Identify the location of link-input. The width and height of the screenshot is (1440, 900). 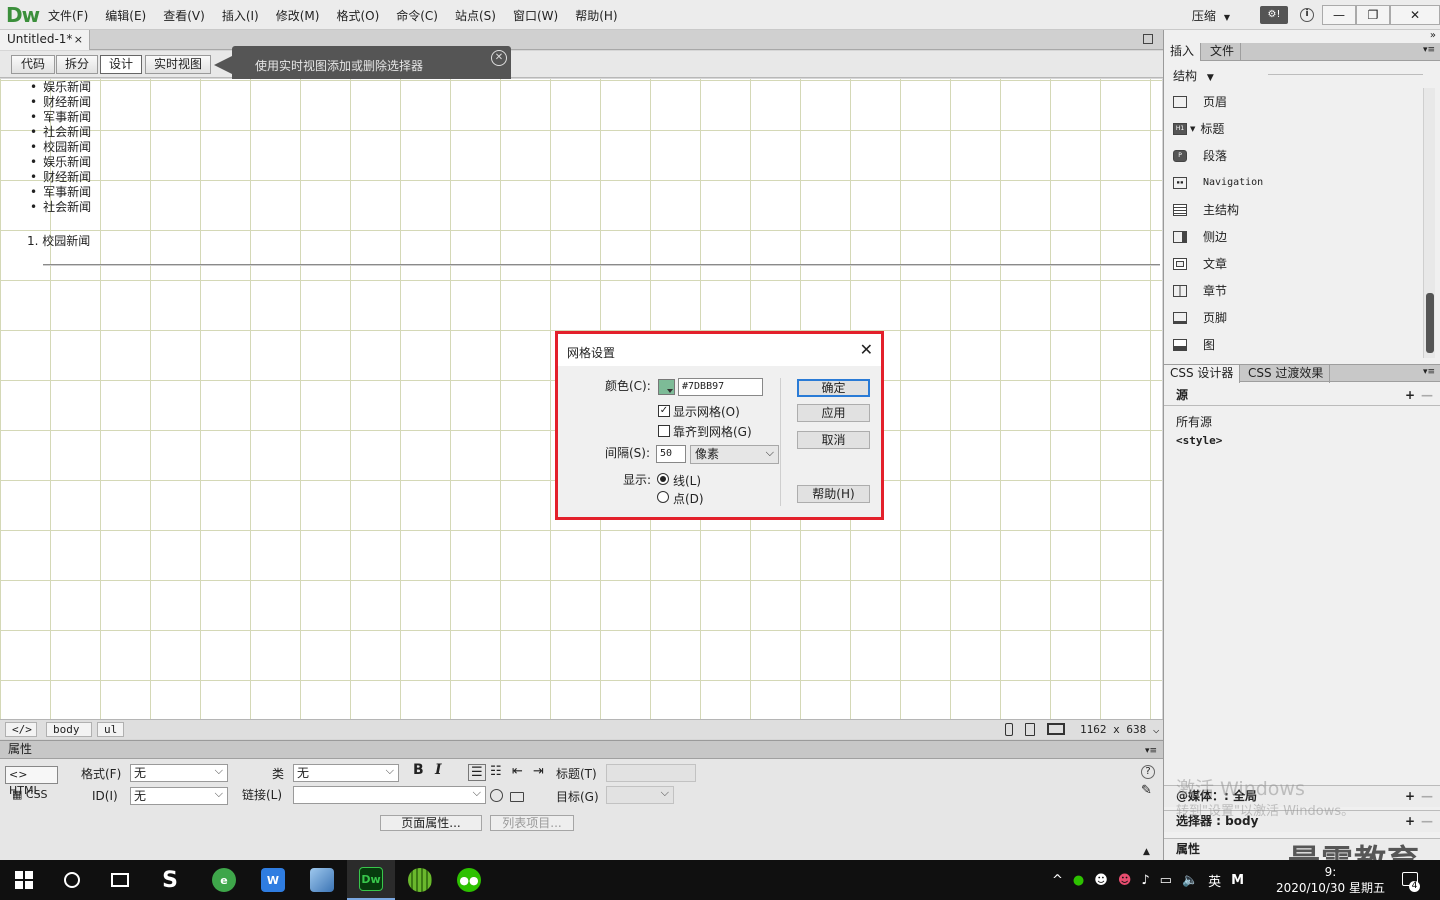
(389, 794).